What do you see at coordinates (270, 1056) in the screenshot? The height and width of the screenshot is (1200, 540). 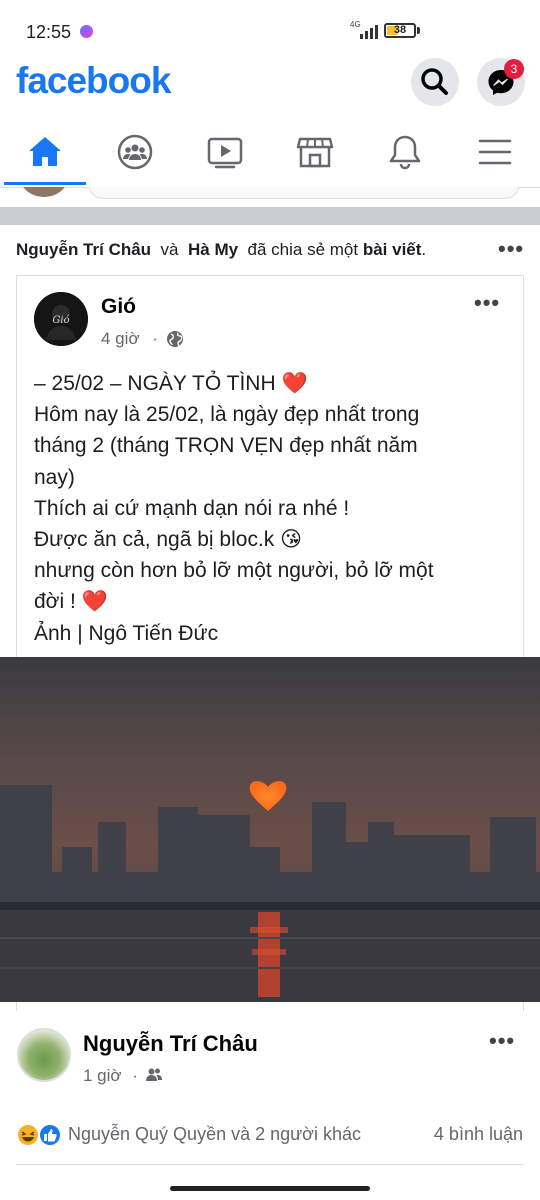 I see `sharer-row: Nguyễn Trí Châu 1 giờ · •••` at bounding box center [270, 1056].